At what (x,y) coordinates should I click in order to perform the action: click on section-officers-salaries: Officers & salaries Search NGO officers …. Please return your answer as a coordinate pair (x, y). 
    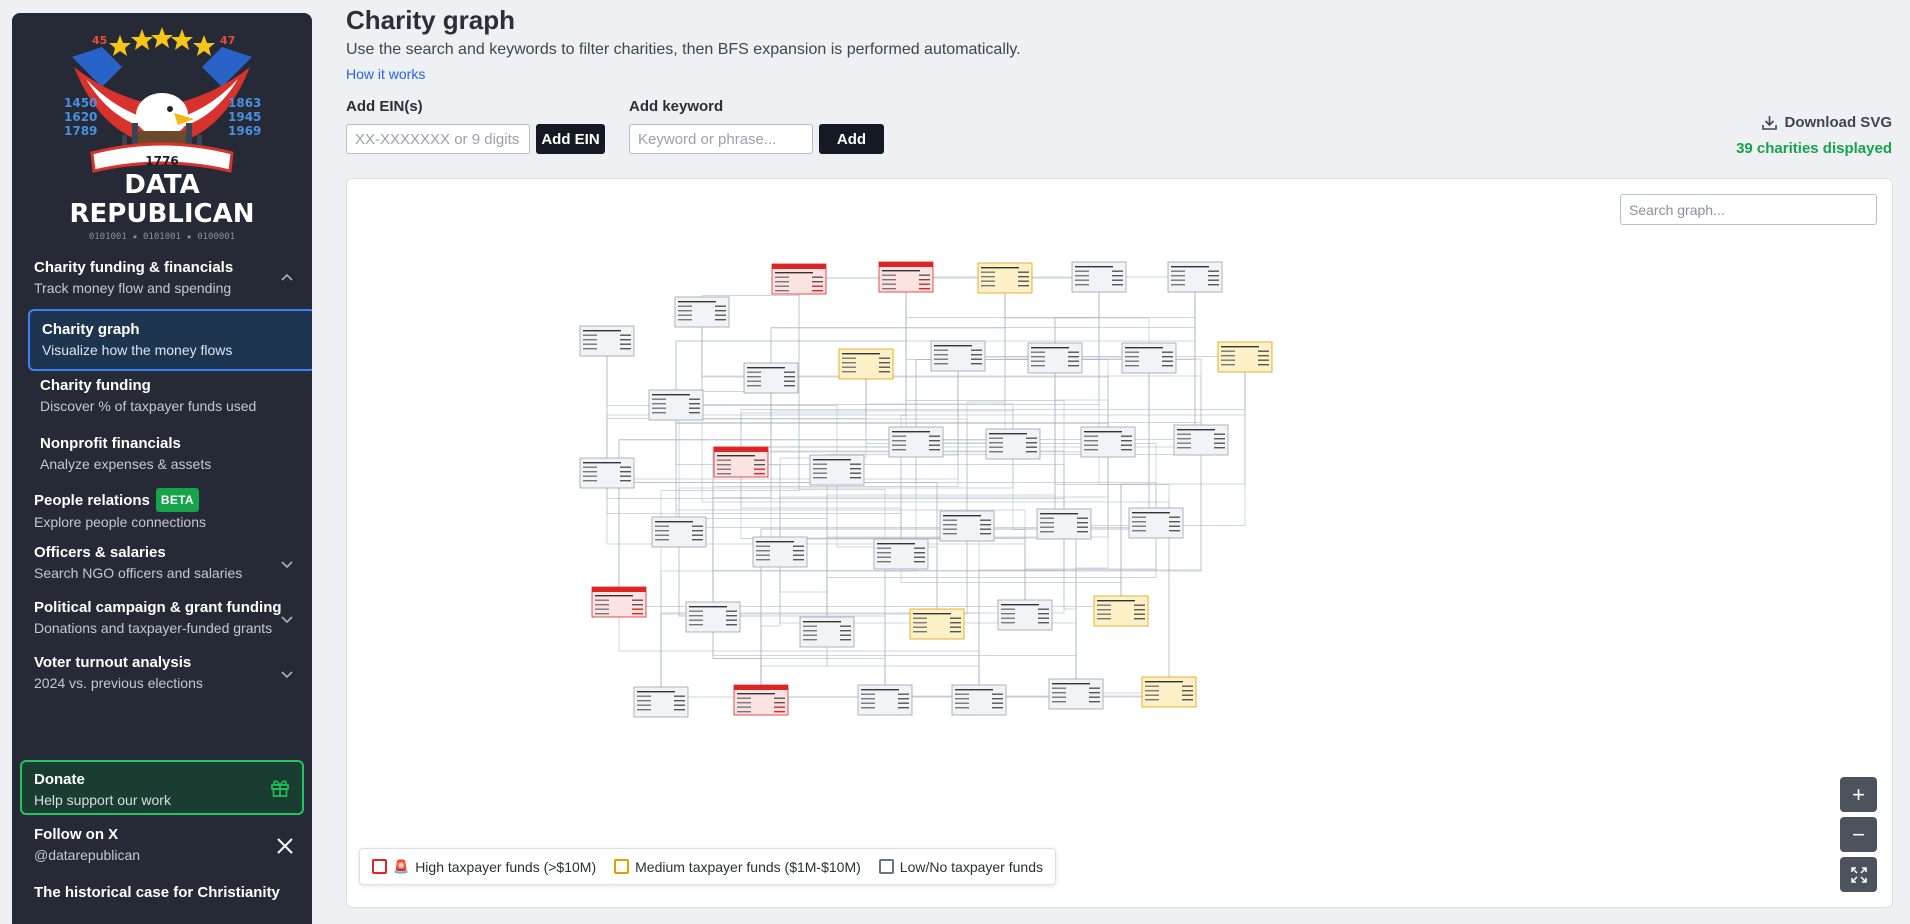
    Looking at the image, I should click on (169, 563).